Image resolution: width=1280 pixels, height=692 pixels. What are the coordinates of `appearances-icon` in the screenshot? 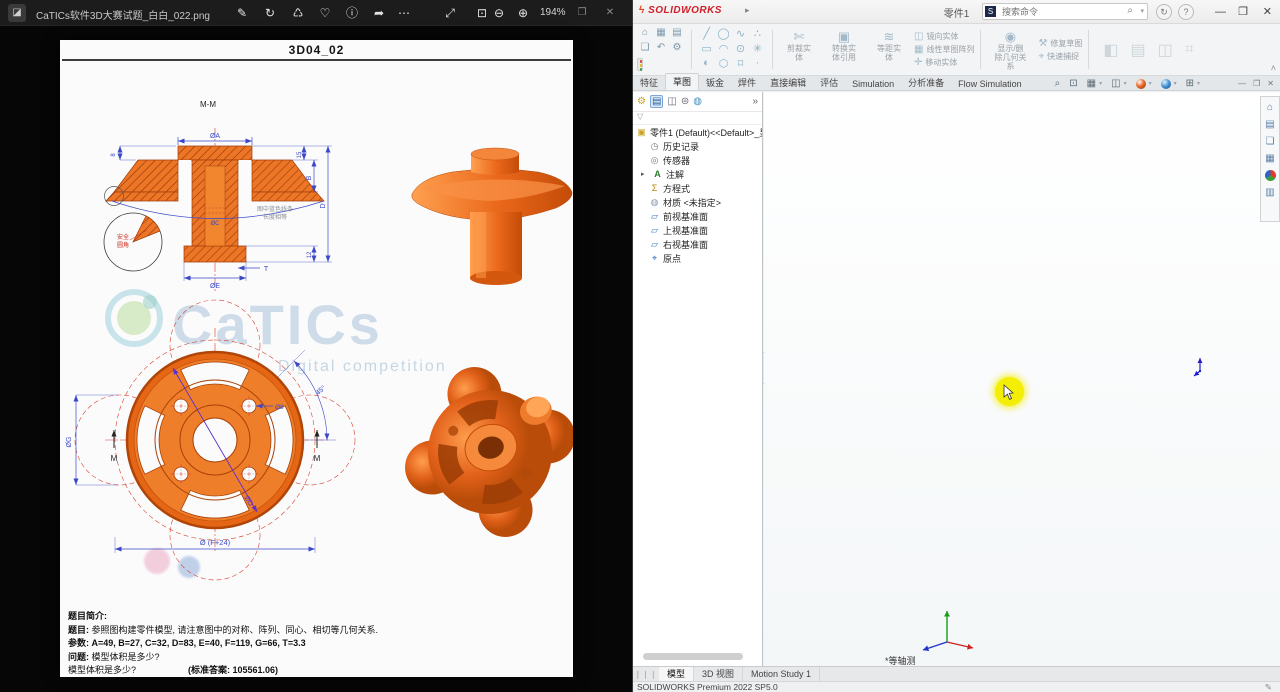 It's located at (1270, 175).